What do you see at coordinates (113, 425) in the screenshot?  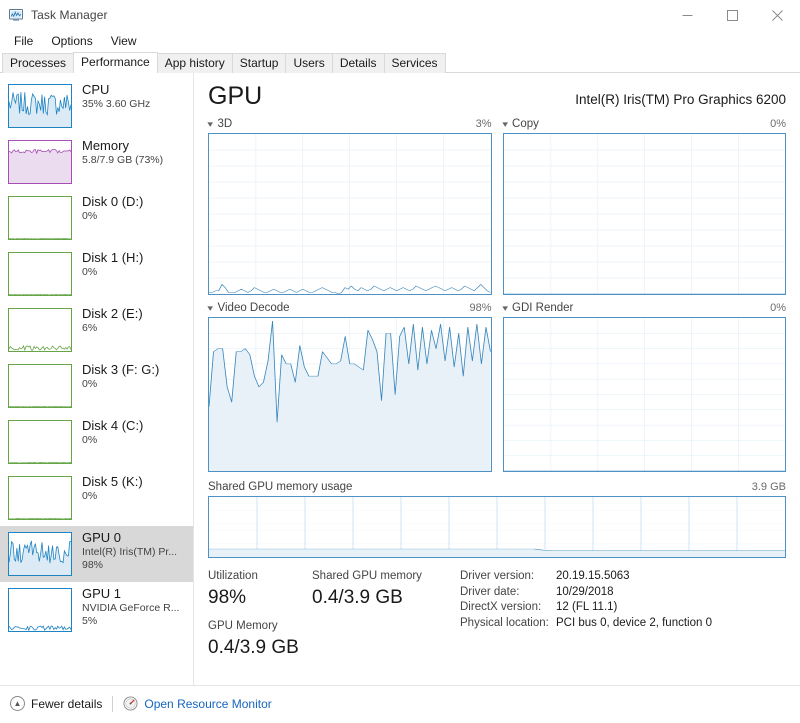 I see `resource-title: Disk 4 (C:)` at bounding box center [113, 425].